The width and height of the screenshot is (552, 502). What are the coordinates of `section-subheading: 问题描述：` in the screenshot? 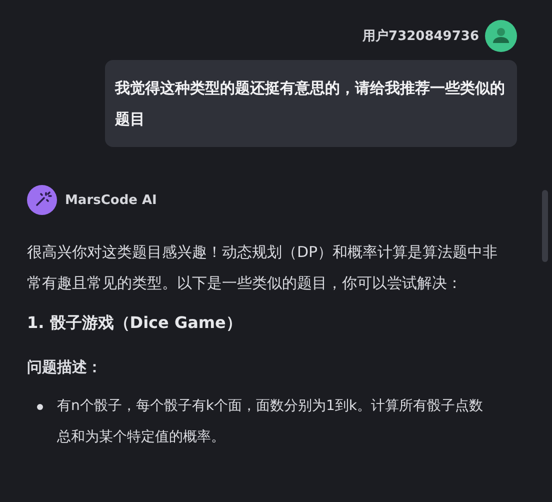 It's located at (65, 367).